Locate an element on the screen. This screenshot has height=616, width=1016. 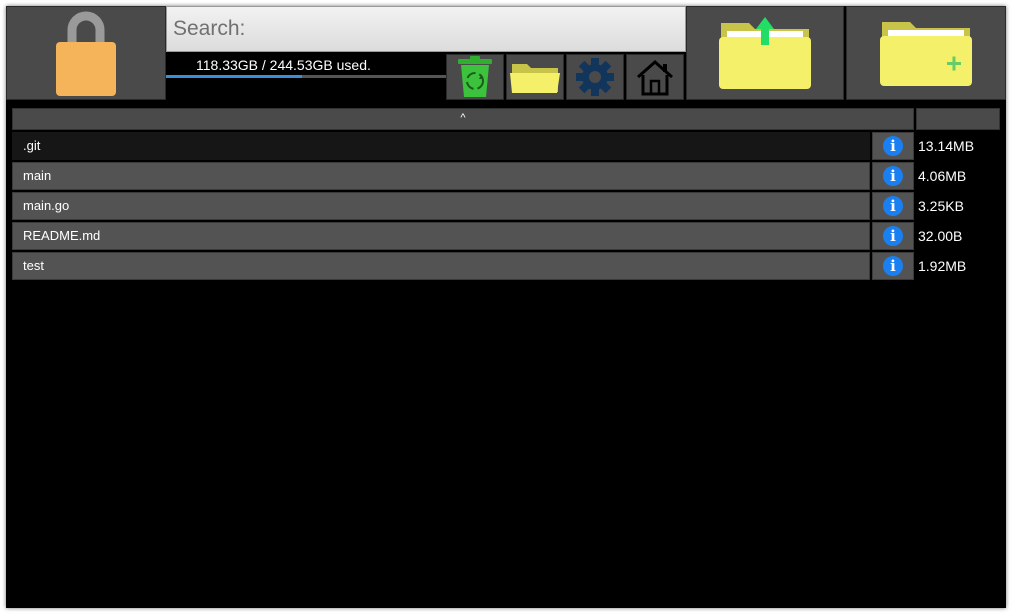
new-folder-button is located at coordinates (926, 53).